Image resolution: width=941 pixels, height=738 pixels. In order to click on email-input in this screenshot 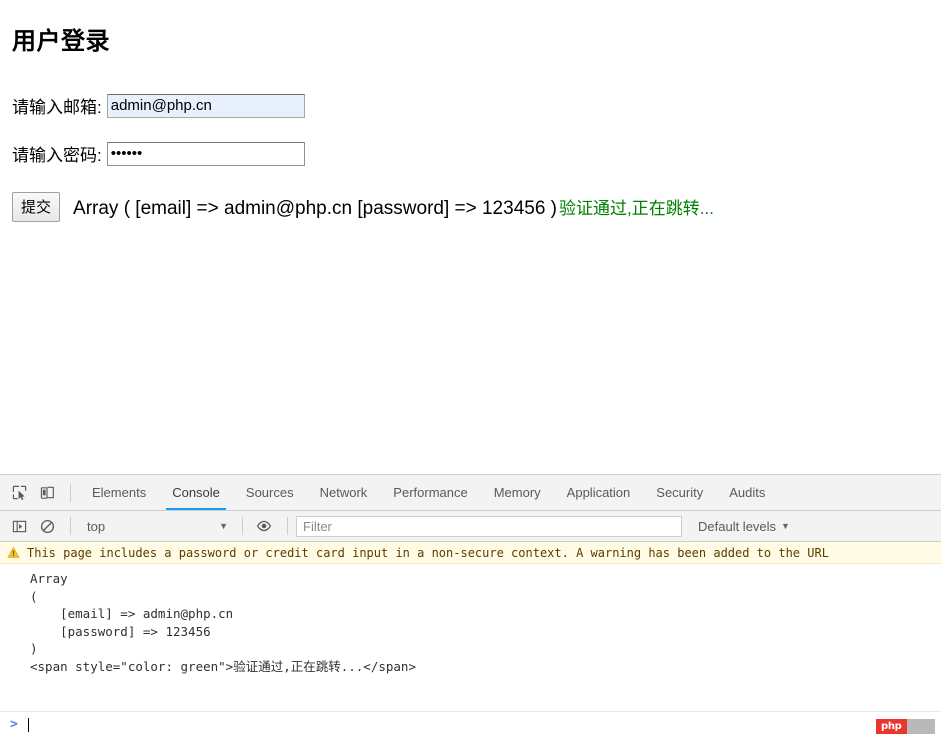, I will do `click(205, 105)`.